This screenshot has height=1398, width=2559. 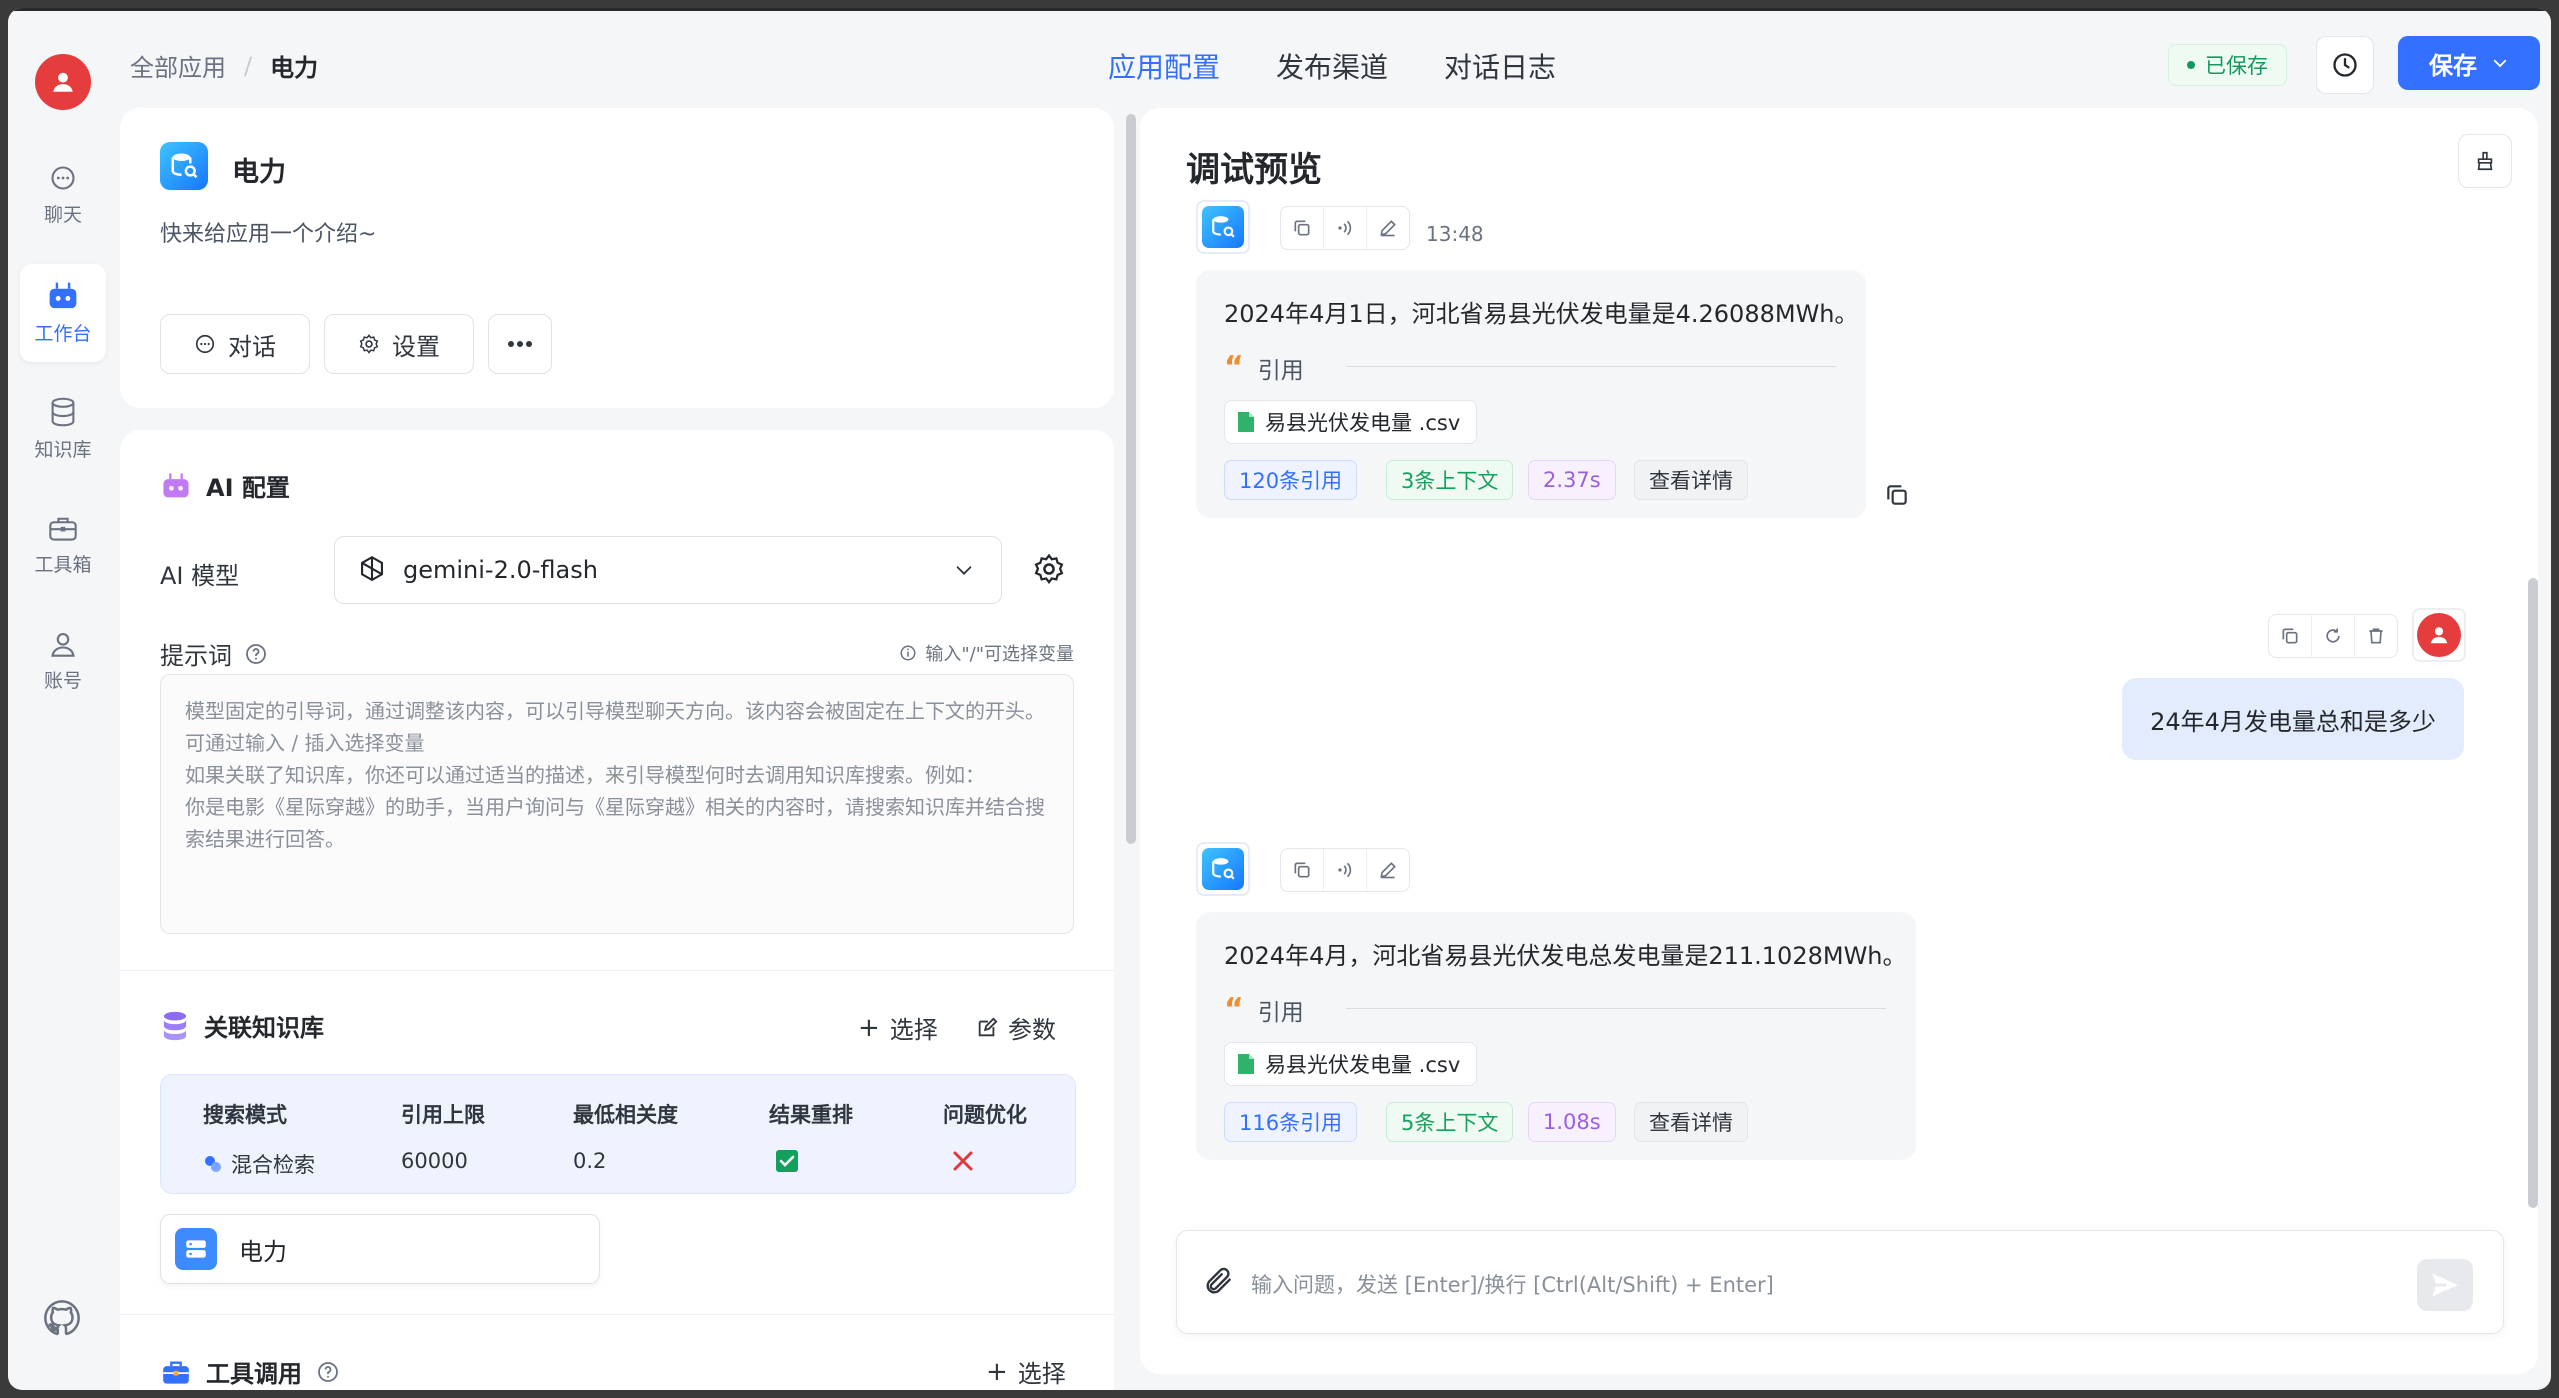 I want to click on app-icon, so click(x=184, y=166).